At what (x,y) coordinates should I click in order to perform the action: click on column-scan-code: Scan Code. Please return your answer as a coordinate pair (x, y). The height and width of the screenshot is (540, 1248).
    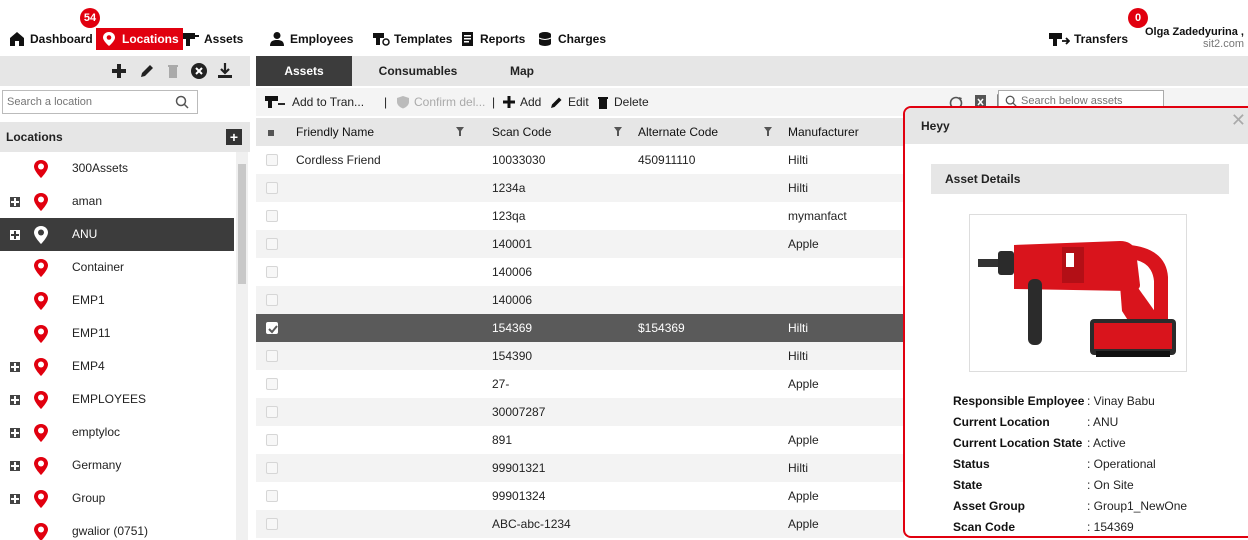
    Looking at the image, I should click on (521, 132).